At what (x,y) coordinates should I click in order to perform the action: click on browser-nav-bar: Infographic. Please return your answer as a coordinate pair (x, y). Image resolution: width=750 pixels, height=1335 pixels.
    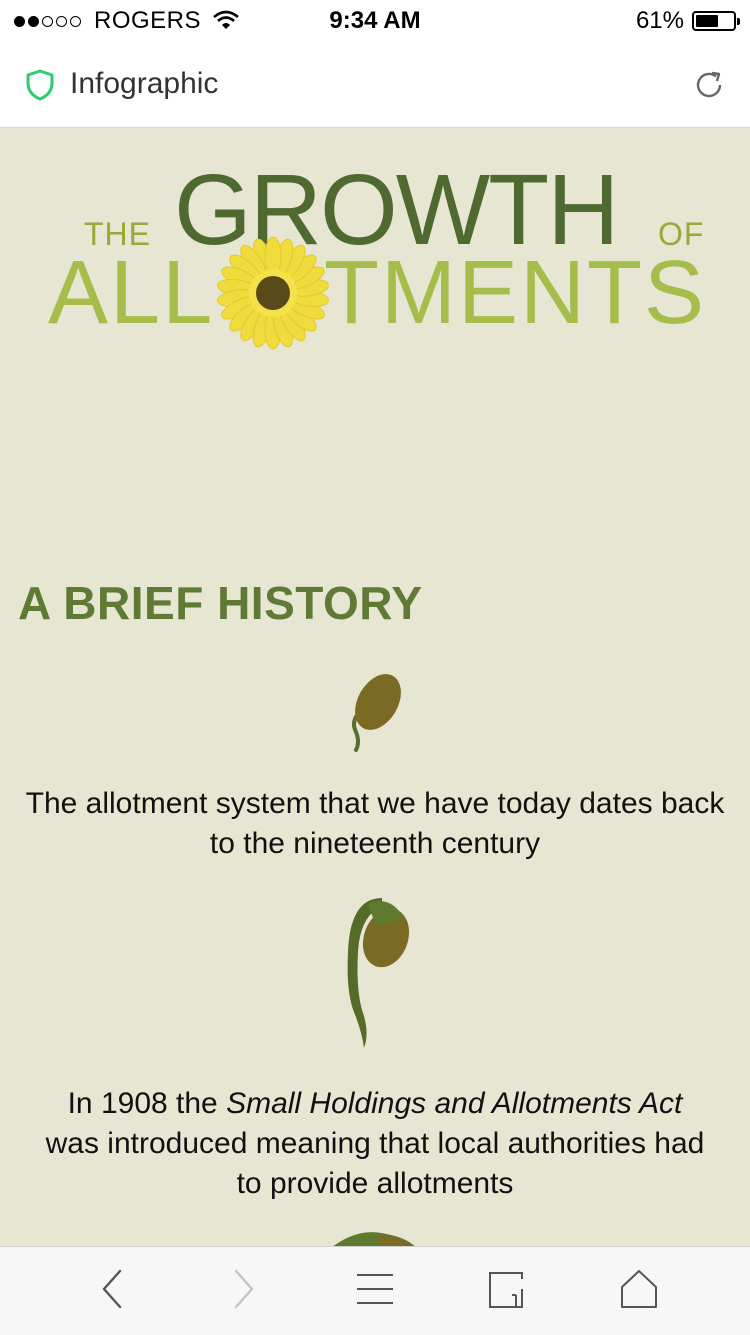
    Looking at the image, I should click on (375, 84).